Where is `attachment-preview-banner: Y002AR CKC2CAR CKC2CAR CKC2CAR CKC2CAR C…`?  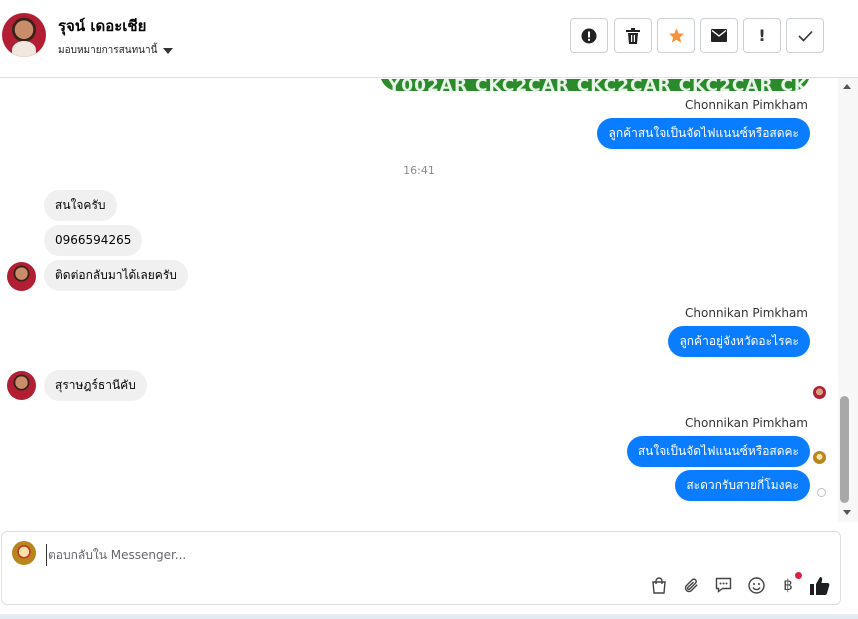 attachment-preview-banner: Y002AR CKC2CAR CKC2CAR CKC2CAR CKC2CAR C… is located at coordinates (595, 85).